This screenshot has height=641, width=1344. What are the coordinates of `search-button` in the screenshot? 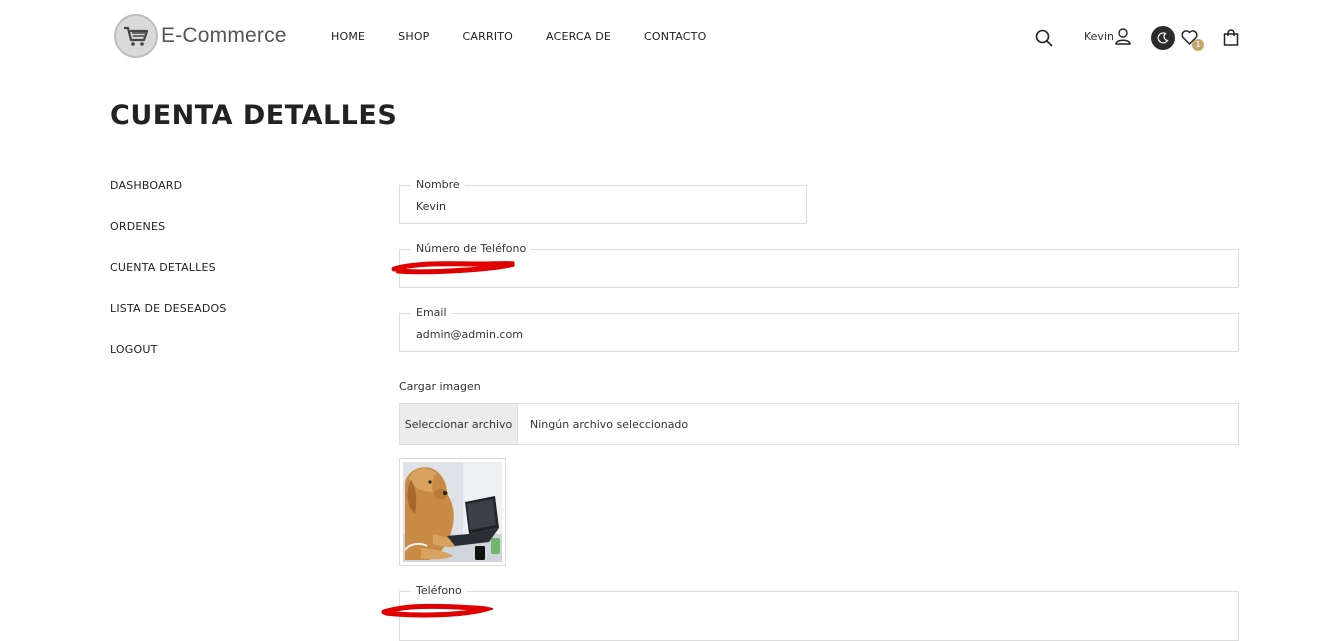 It's located at (1044, 38).